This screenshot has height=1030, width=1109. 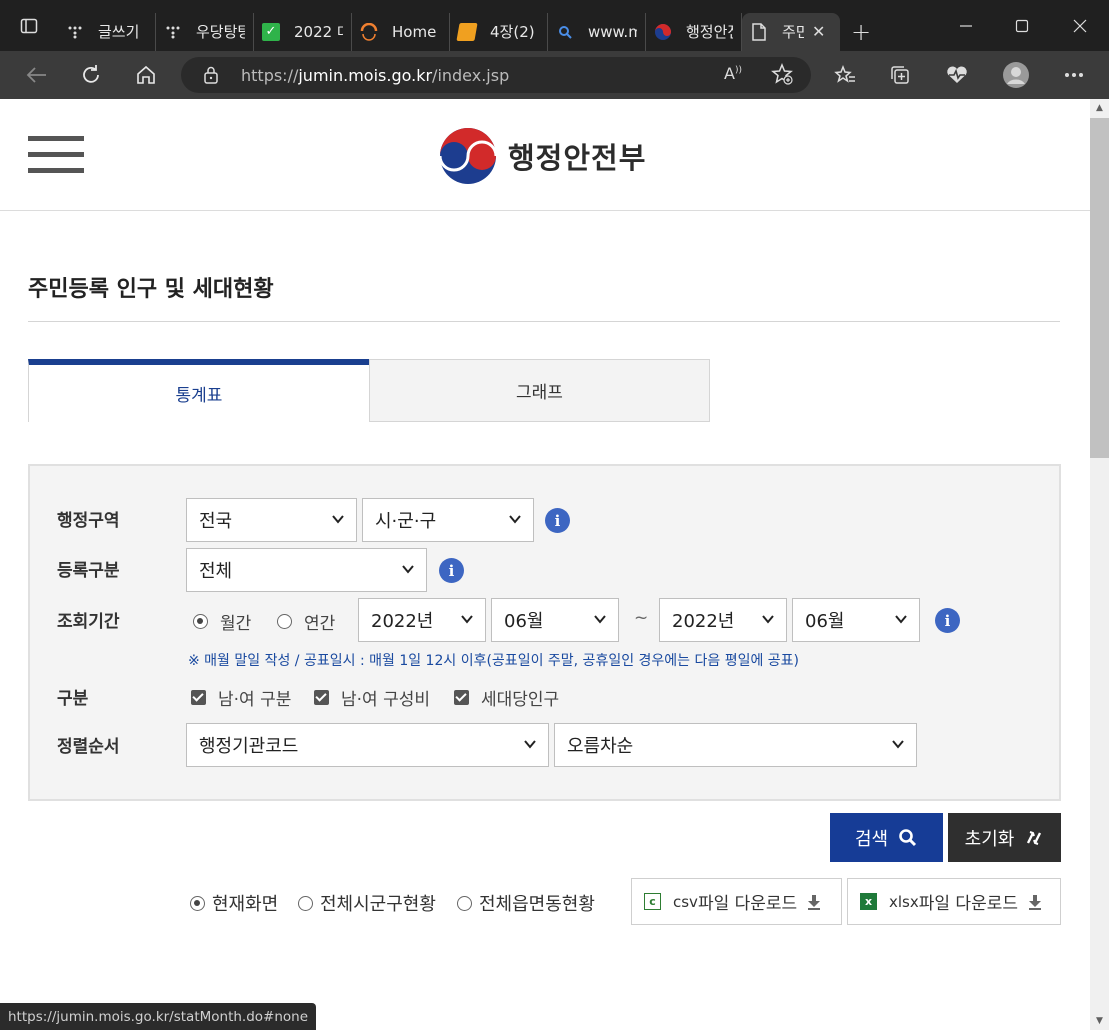 I want to click on menu-button, so click(x=56, y=154).